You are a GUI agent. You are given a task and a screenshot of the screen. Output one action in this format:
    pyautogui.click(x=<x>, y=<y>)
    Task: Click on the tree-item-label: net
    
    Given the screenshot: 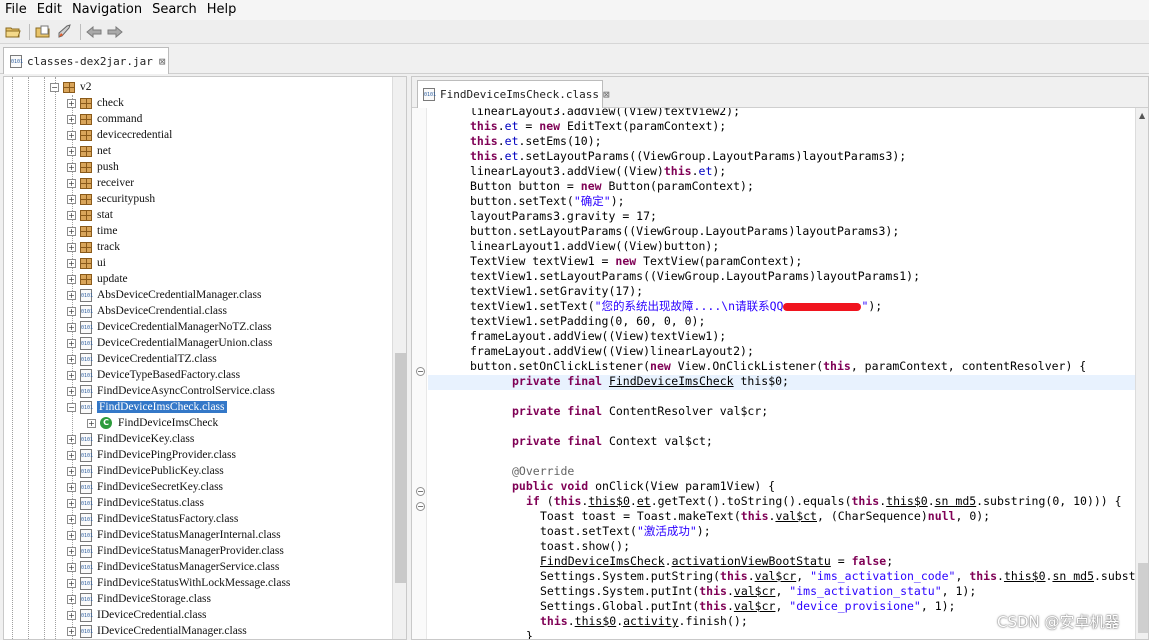 What is the action you would take?
    pyautogui.click(x=104, y=151)
    